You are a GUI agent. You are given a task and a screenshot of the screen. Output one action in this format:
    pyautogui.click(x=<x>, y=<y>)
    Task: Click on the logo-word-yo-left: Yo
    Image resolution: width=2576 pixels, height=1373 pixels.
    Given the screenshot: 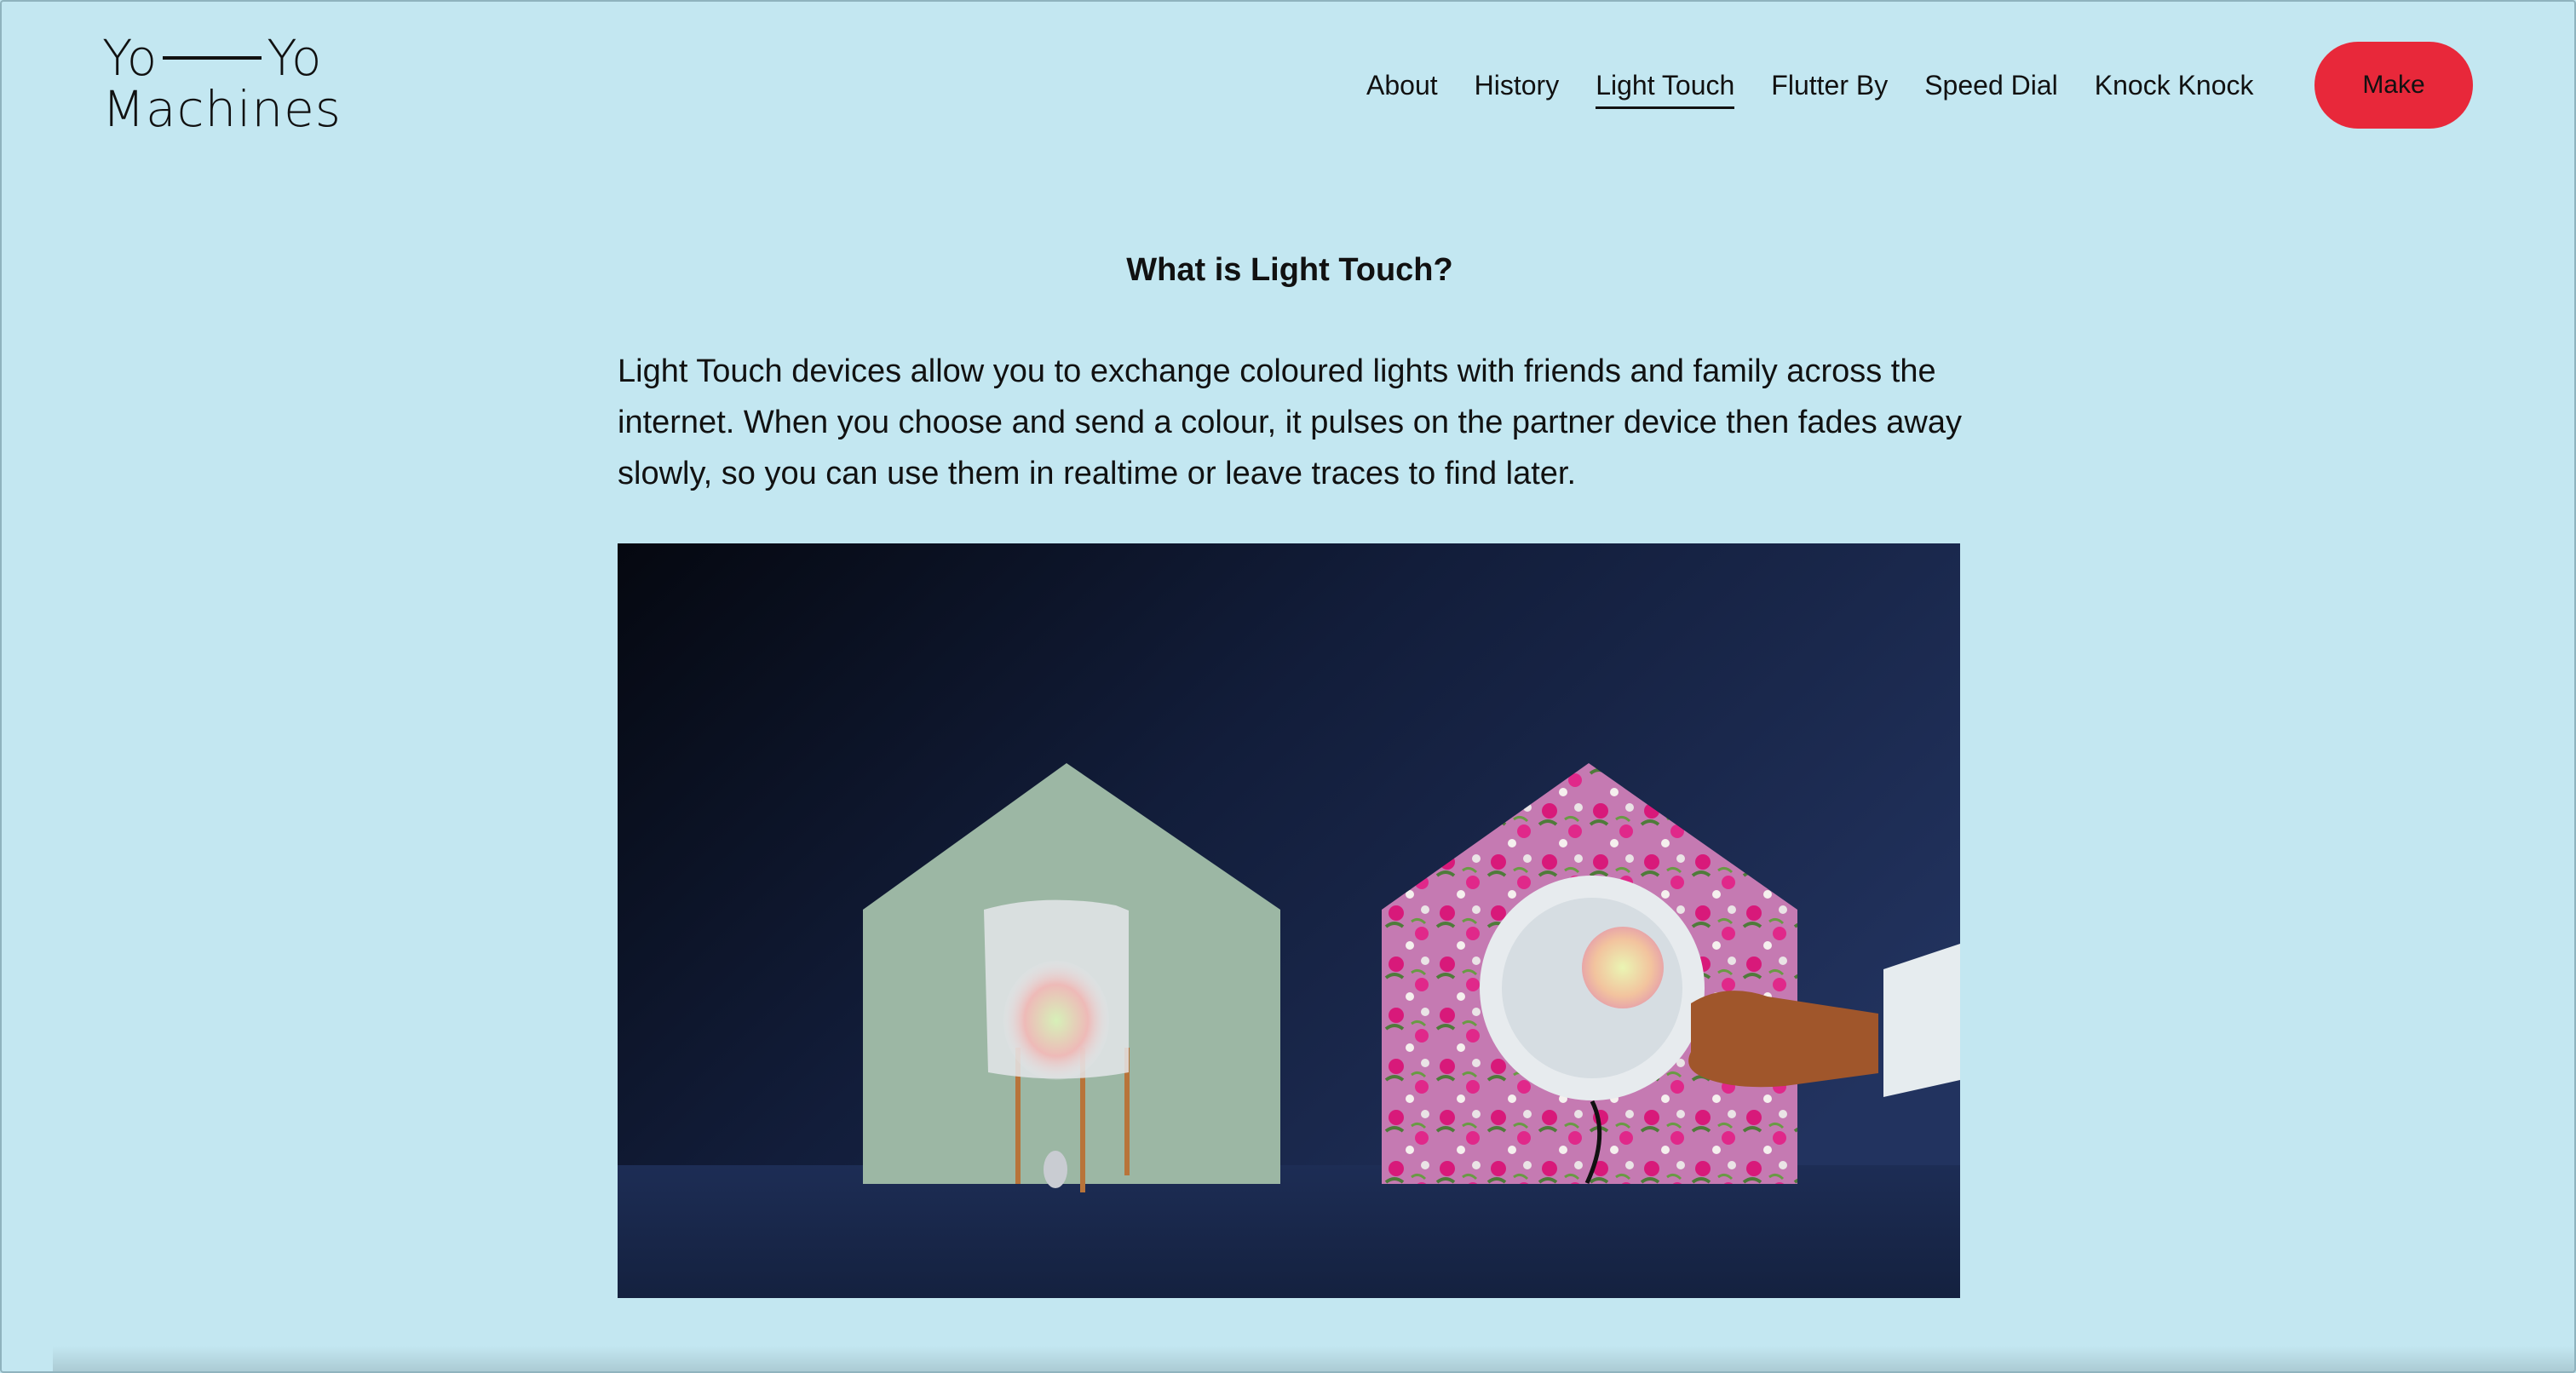 What is the action you would take?
    pyautogui.click(x=130, y=58)
    